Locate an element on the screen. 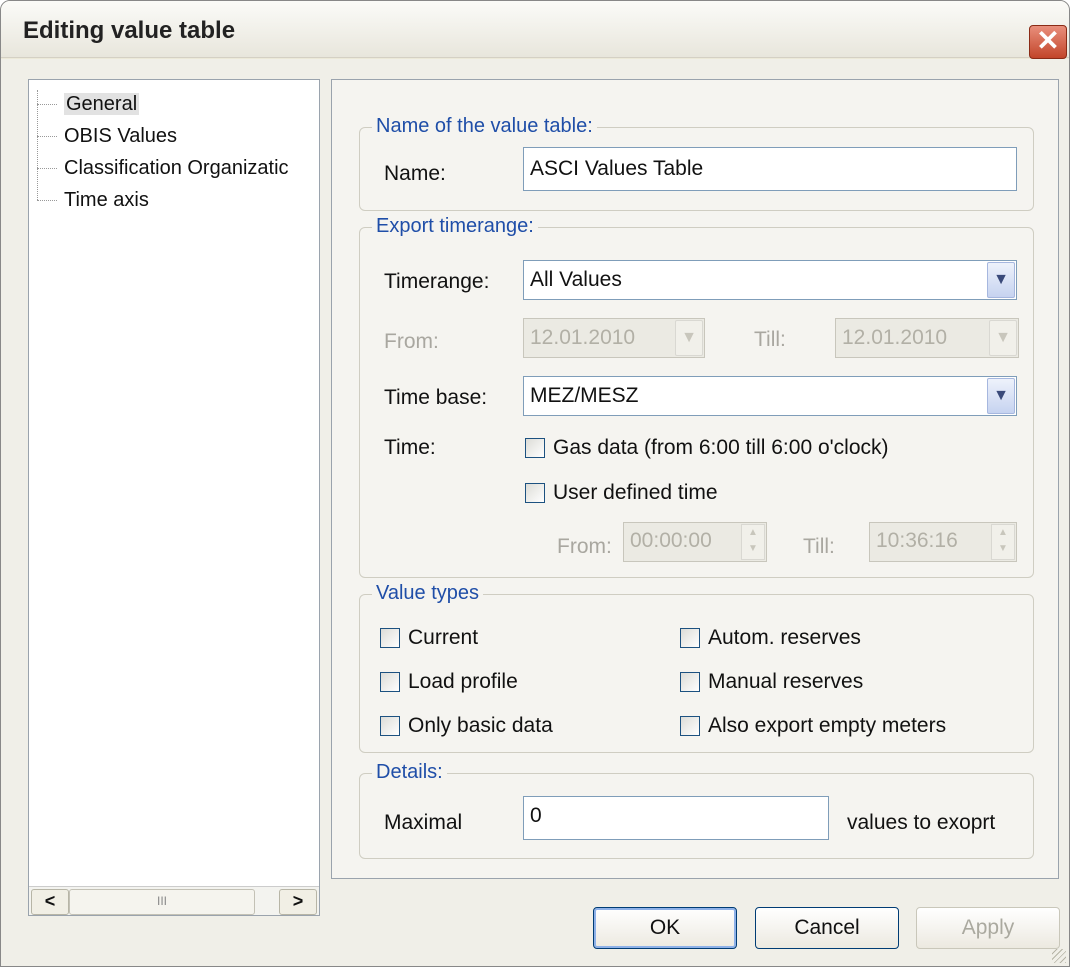 This screenshot has height=967, width=1071. gas-data-label: Gas data (from 6:00 till 6:00 o'clock) is located at coordinates (721, 447).